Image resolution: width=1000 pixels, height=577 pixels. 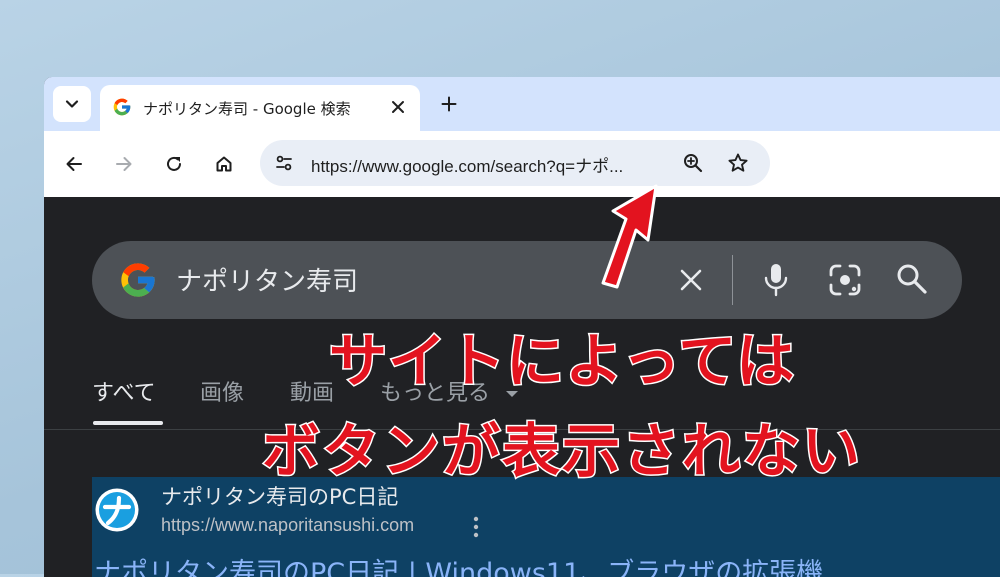 I want to click on caret-down-icon, so click(x=512, y=394).